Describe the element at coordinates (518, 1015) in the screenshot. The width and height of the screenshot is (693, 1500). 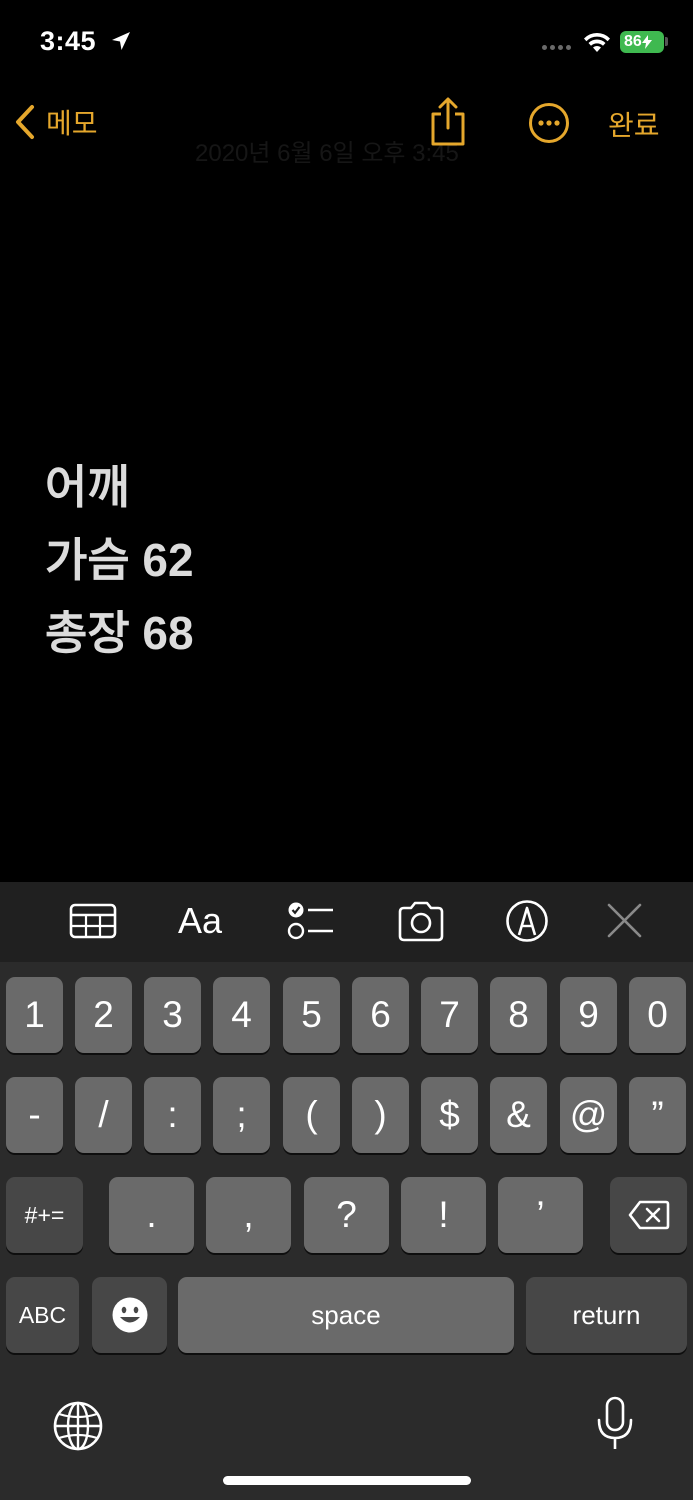
I see `key-8: 8` at that location.